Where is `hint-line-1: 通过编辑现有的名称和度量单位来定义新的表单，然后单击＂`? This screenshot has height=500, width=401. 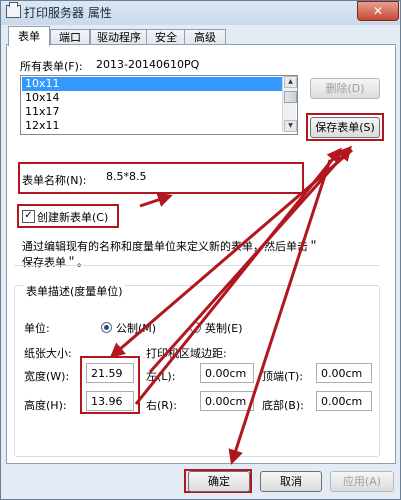 hint-line-1: 通过编辑现有的名称和度量单位来定义新的表单，然后单击＂ is located at coordinates (170, 246).